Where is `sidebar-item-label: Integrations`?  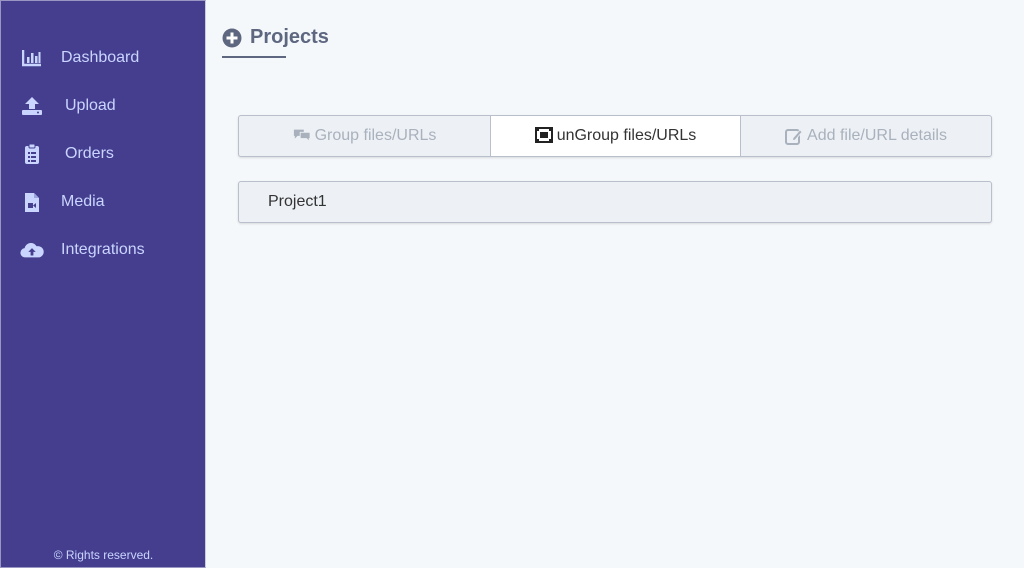
sidebar-item-label: Integrations is located at coordinates (103, 249).